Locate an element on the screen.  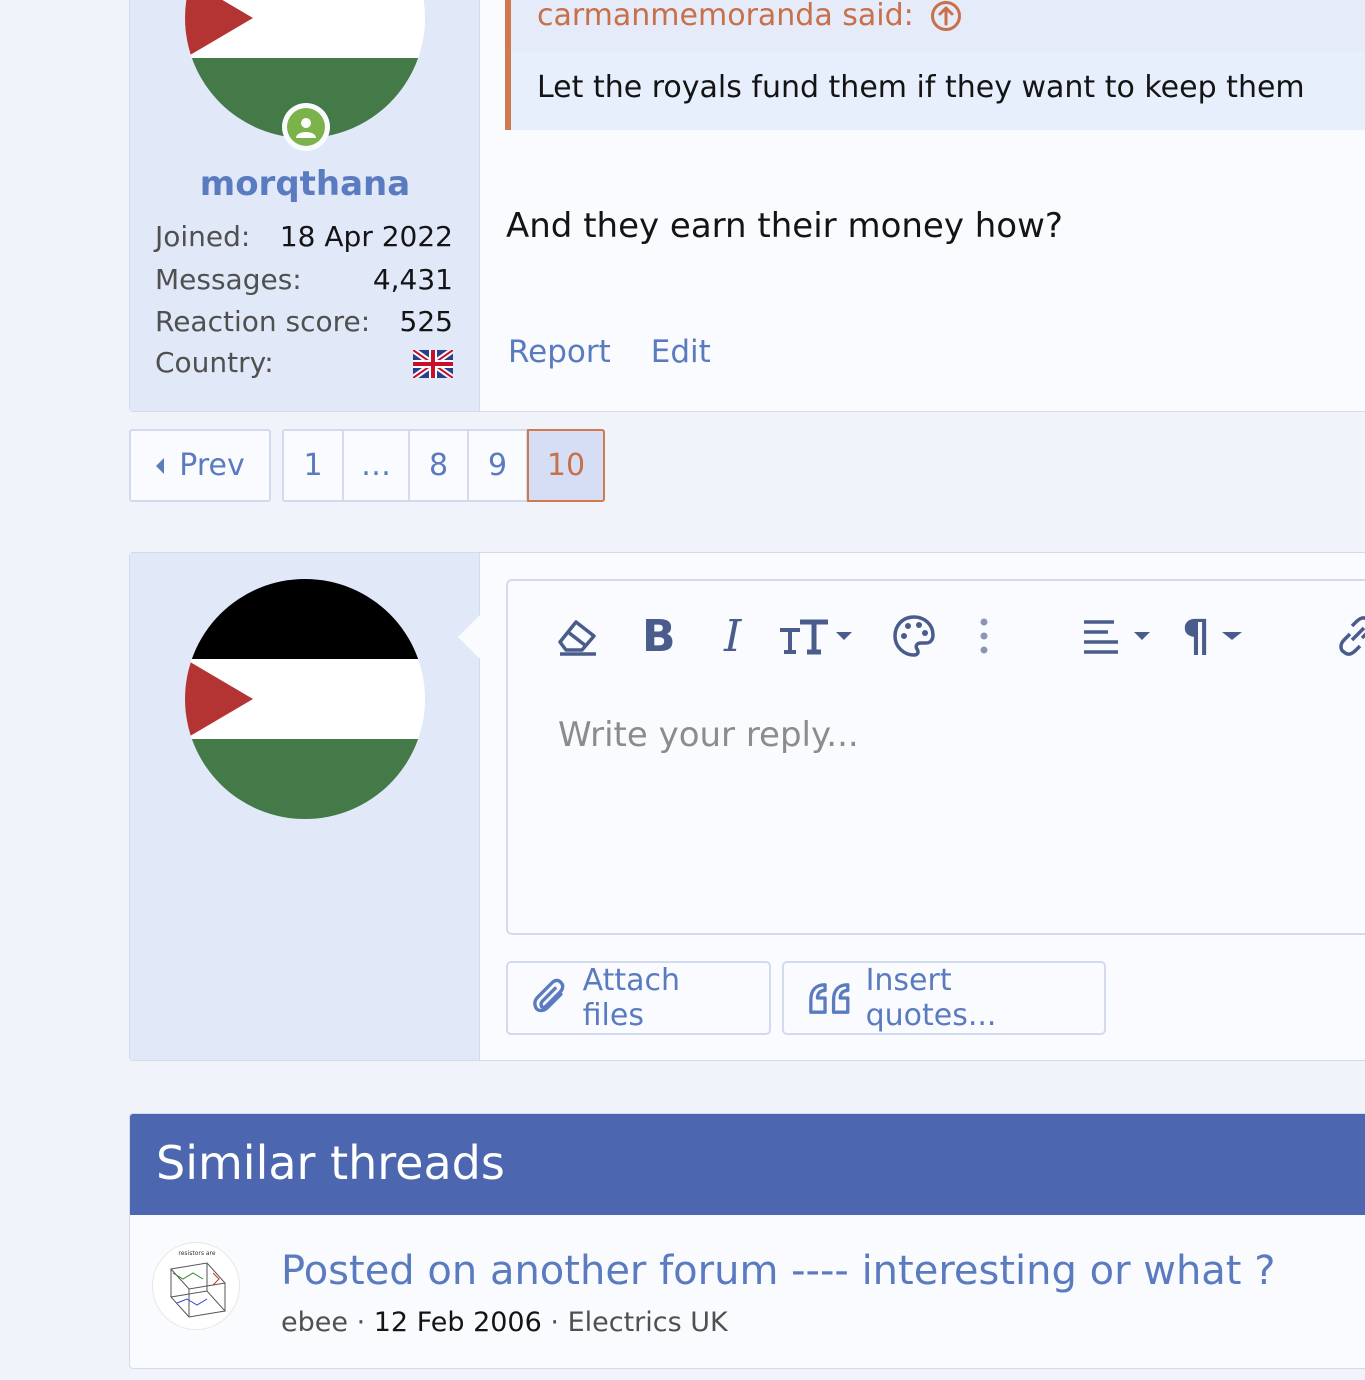
report-link: Report is located at coordinates (559, 352).